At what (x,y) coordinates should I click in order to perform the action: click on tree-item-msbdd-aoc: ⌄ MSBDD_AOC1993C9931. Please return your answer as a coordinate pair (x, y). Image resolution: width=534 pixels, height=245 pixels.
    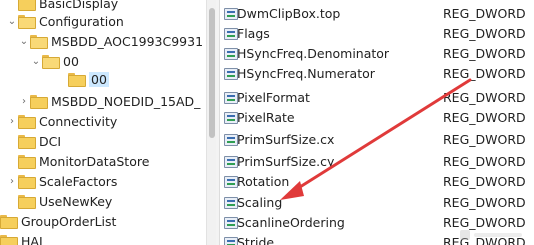
    Looking at the image, I should click on (110, 41).